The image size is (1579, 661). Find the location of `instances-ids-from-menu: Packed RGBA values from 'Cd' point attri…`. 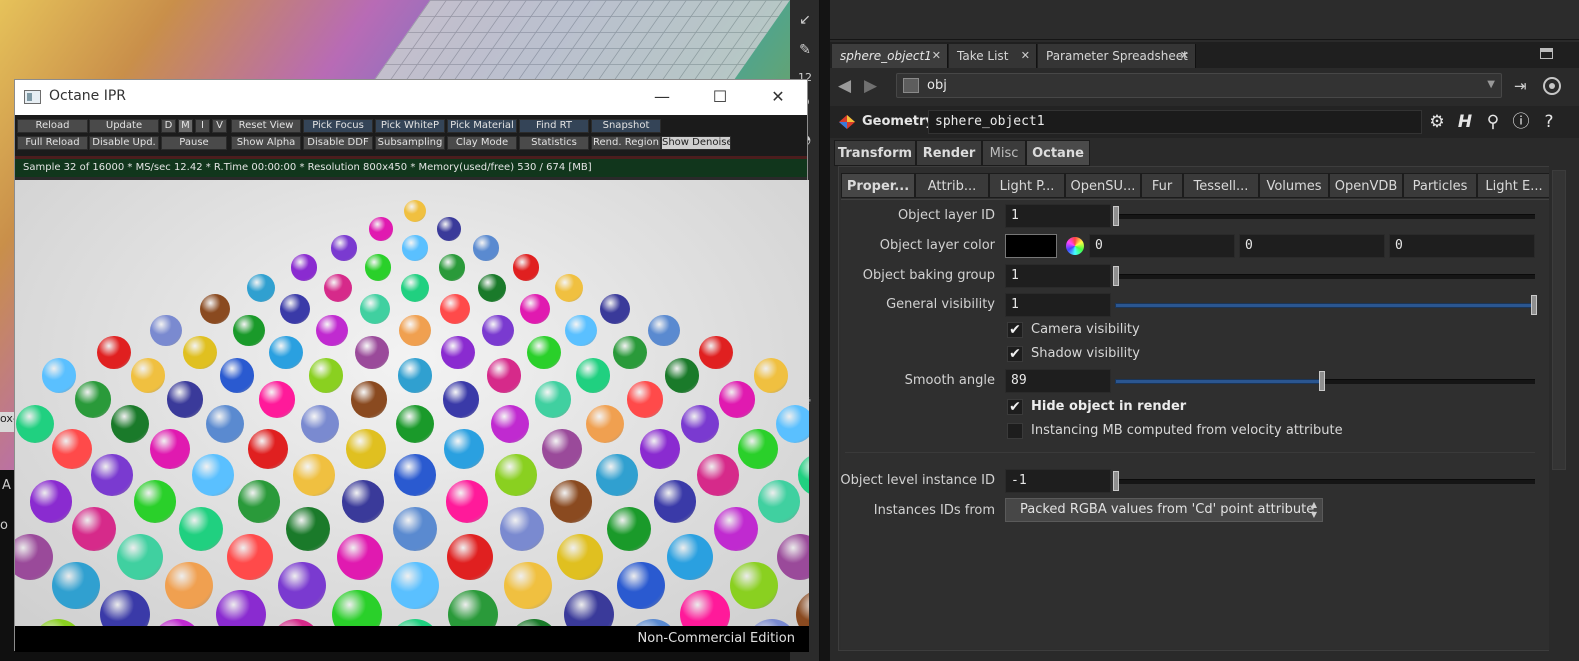

instances-ids-from-menu: Packed RGBA values from 'Cd' point attri… is located at coordinates (1164, 510).